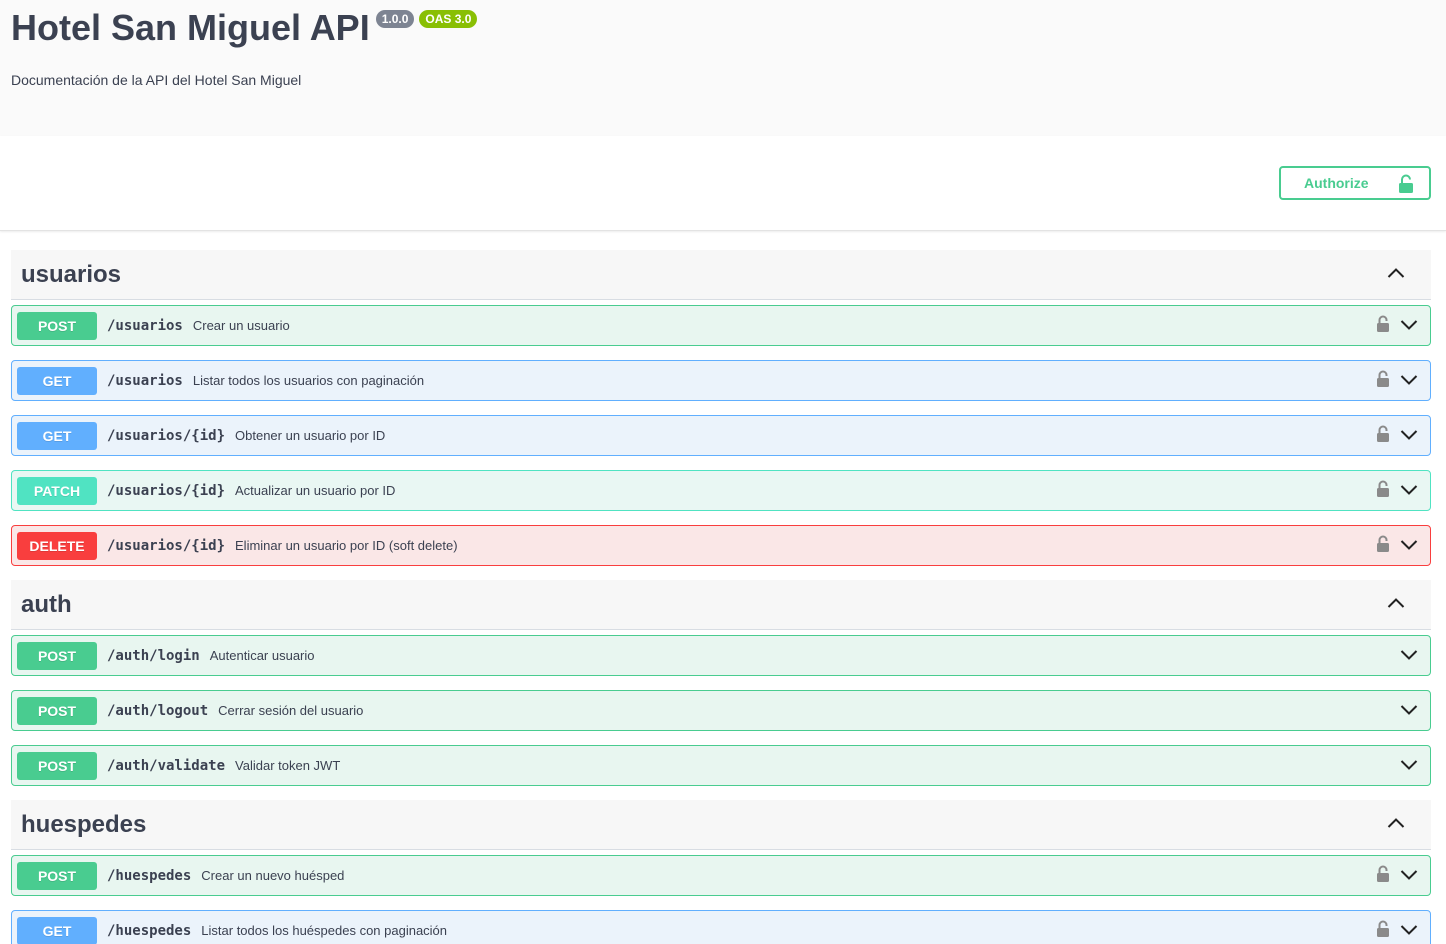  I want to click on tag-name: auth, so click(46, 604).